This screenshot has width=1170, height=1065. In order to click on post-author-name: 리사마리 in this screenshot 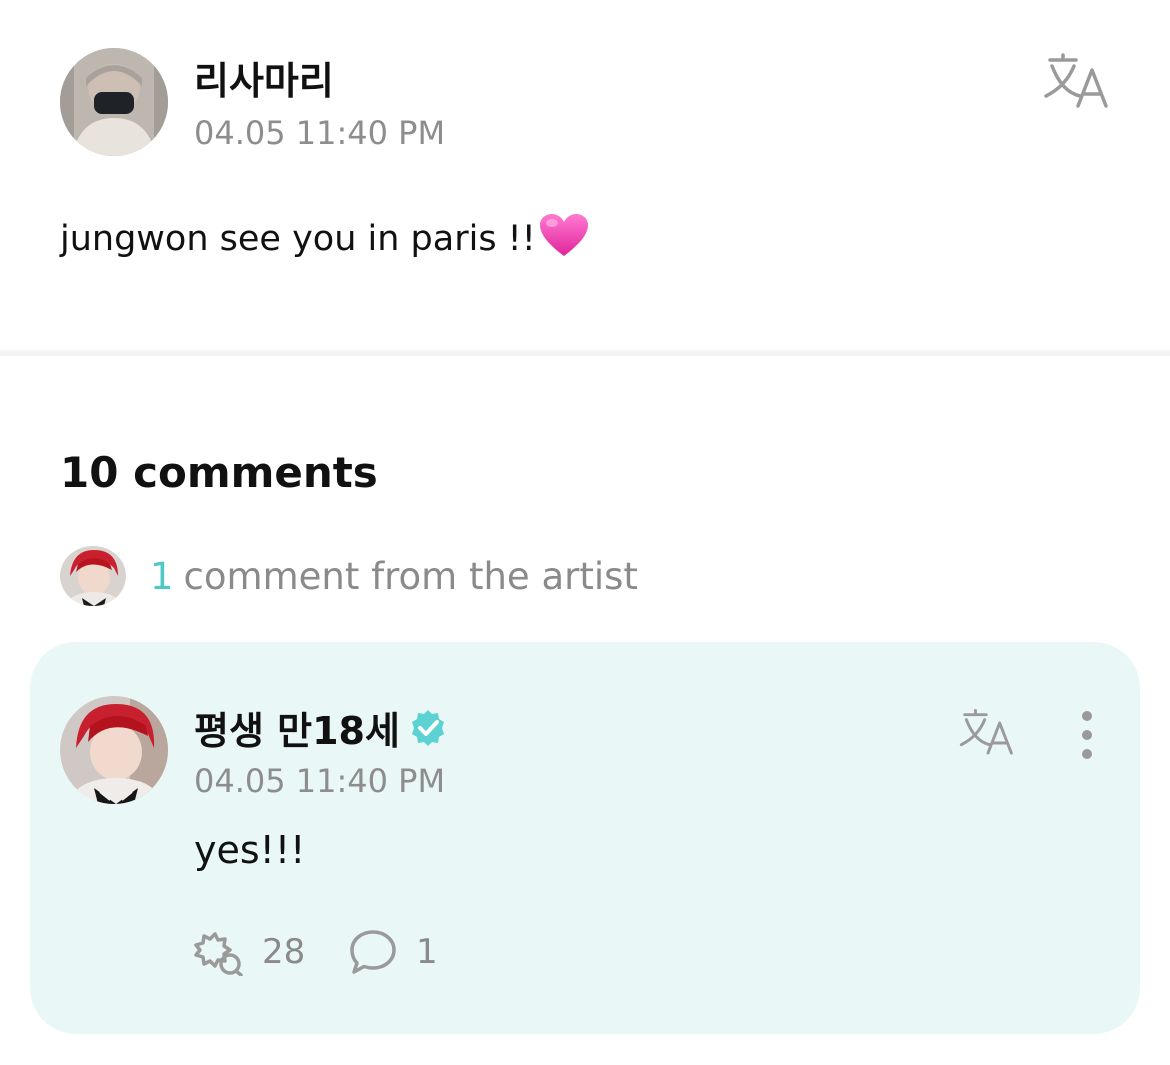, I will do `click(264, 77)`.